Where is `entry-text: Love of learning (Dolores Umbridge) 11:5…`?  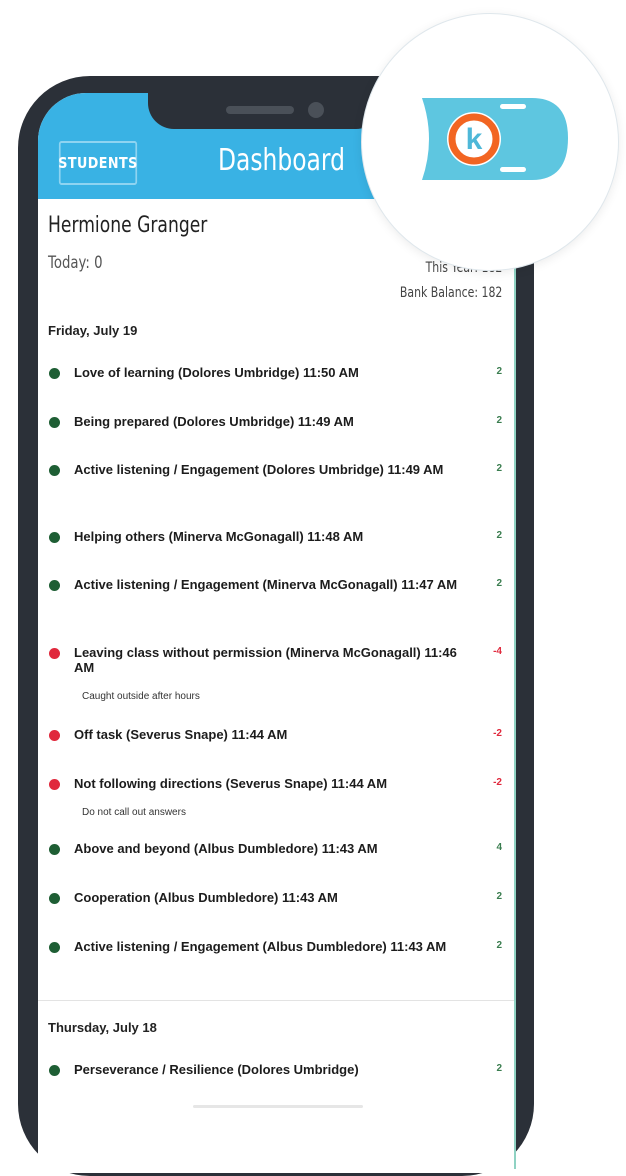 entry-text: Love of learning (Dolores Umbridge) 11:5… is located at coordinates (216, 372).